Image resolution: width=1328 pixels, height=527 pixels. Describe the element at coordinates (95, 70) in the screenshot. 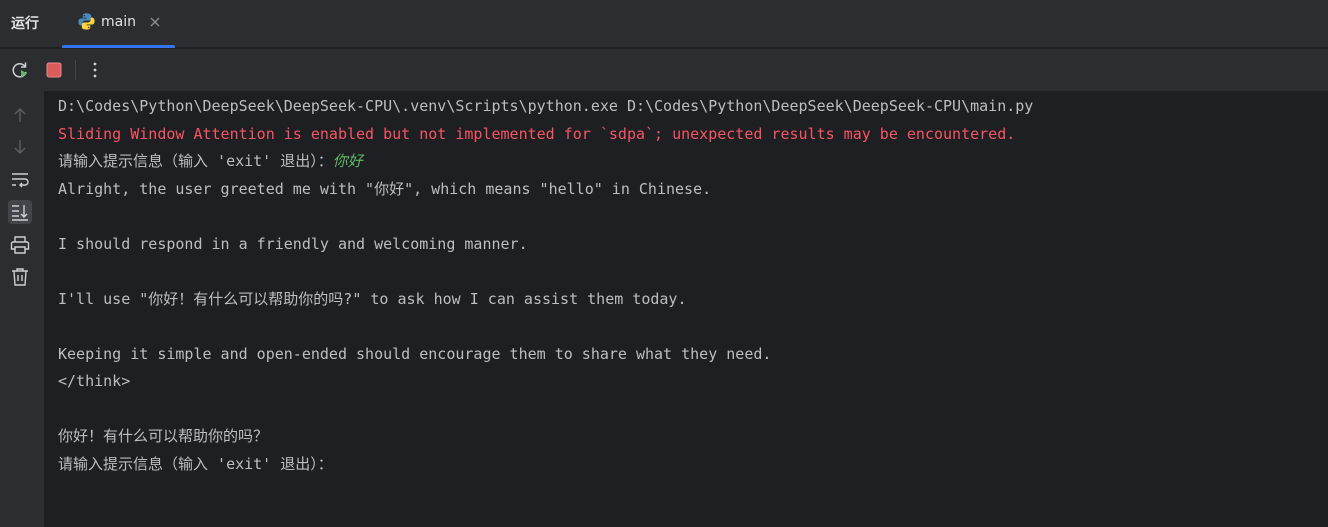

I see `more-icon` at that location.